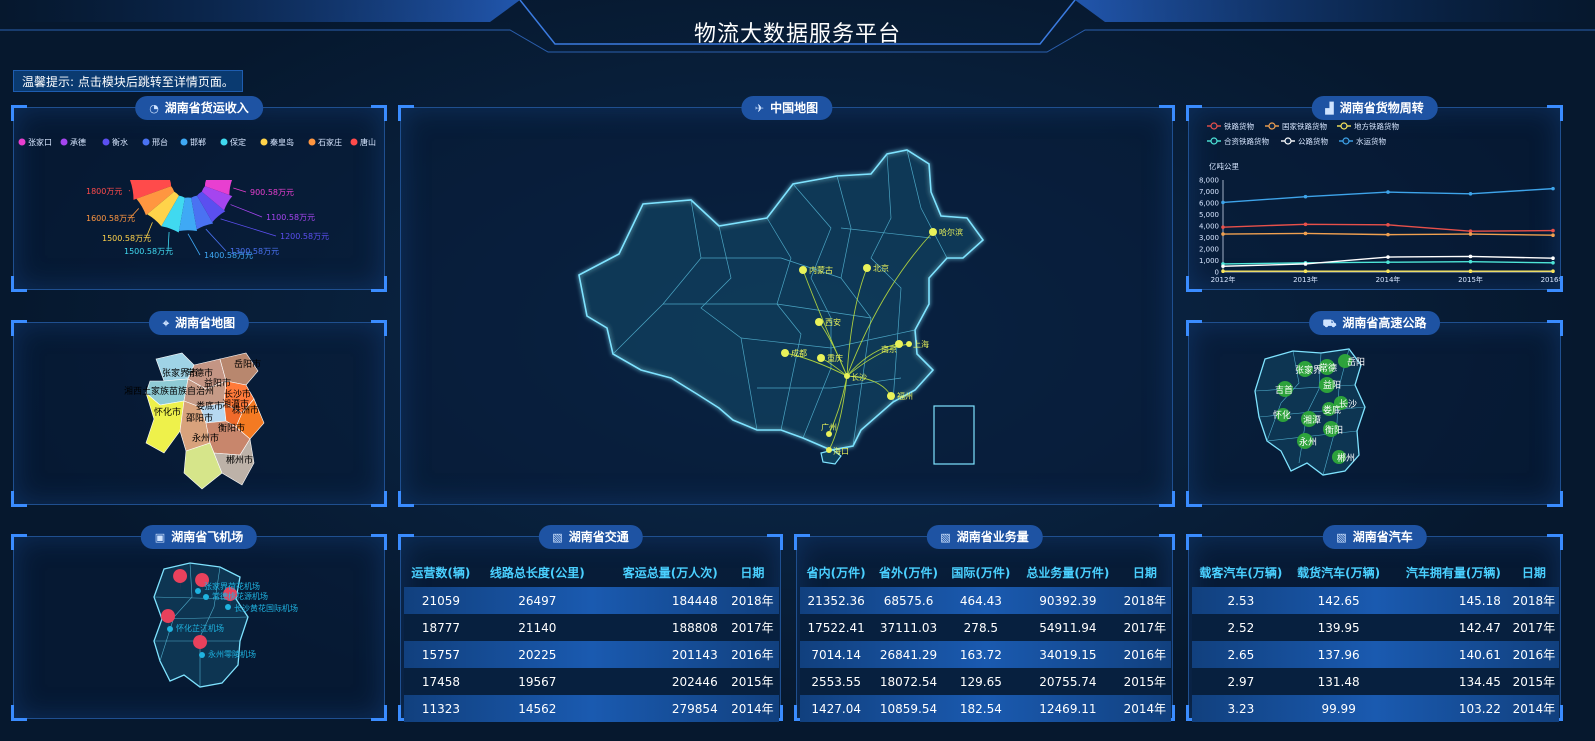  I want to click on city-neimenggu-marker, so click(803, 270).